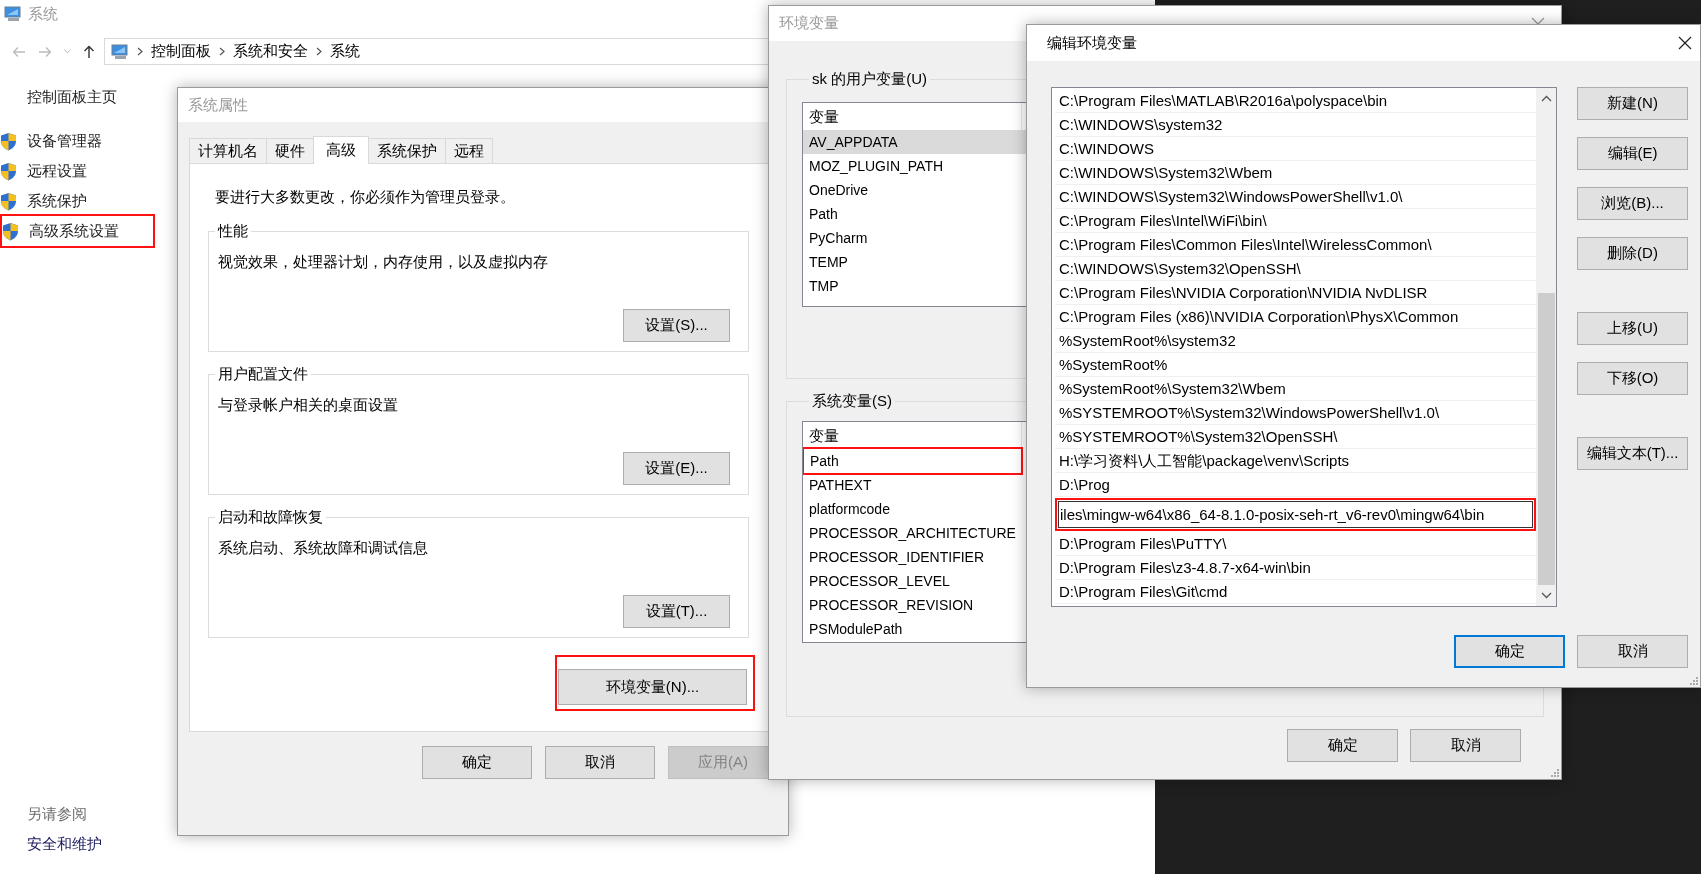  Describe the element at coordinates (345, 51) in the screenshot. I see `breadcrumb-item: 系统` at that location.